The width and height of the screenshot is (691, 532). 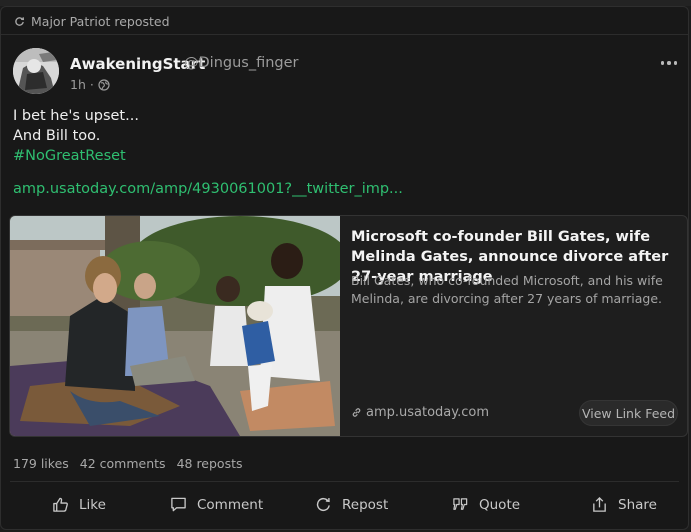 What do you see at coordinates (628, 413) in the screenshot?
I see `view-link-feed-button: View Link Feed` at bounding box center [628, 413].